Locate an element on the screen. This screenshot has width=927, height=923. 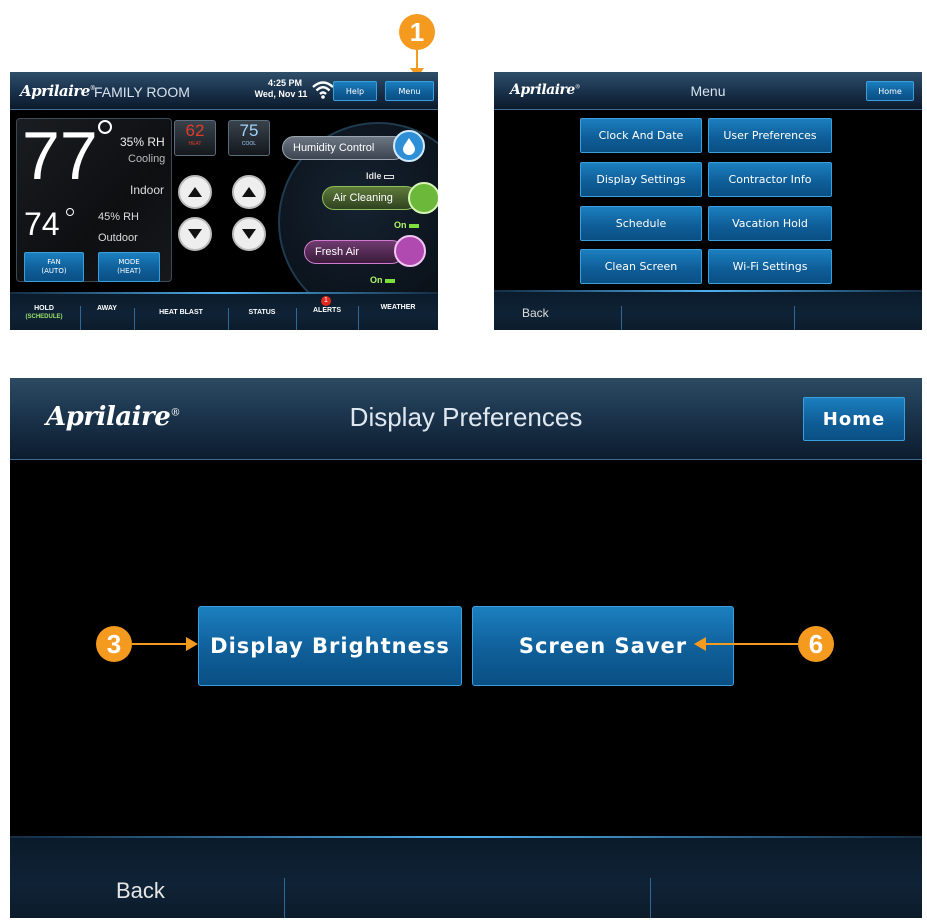
humidity-control-label: Humidity Control is located at coordinates (334, 148).